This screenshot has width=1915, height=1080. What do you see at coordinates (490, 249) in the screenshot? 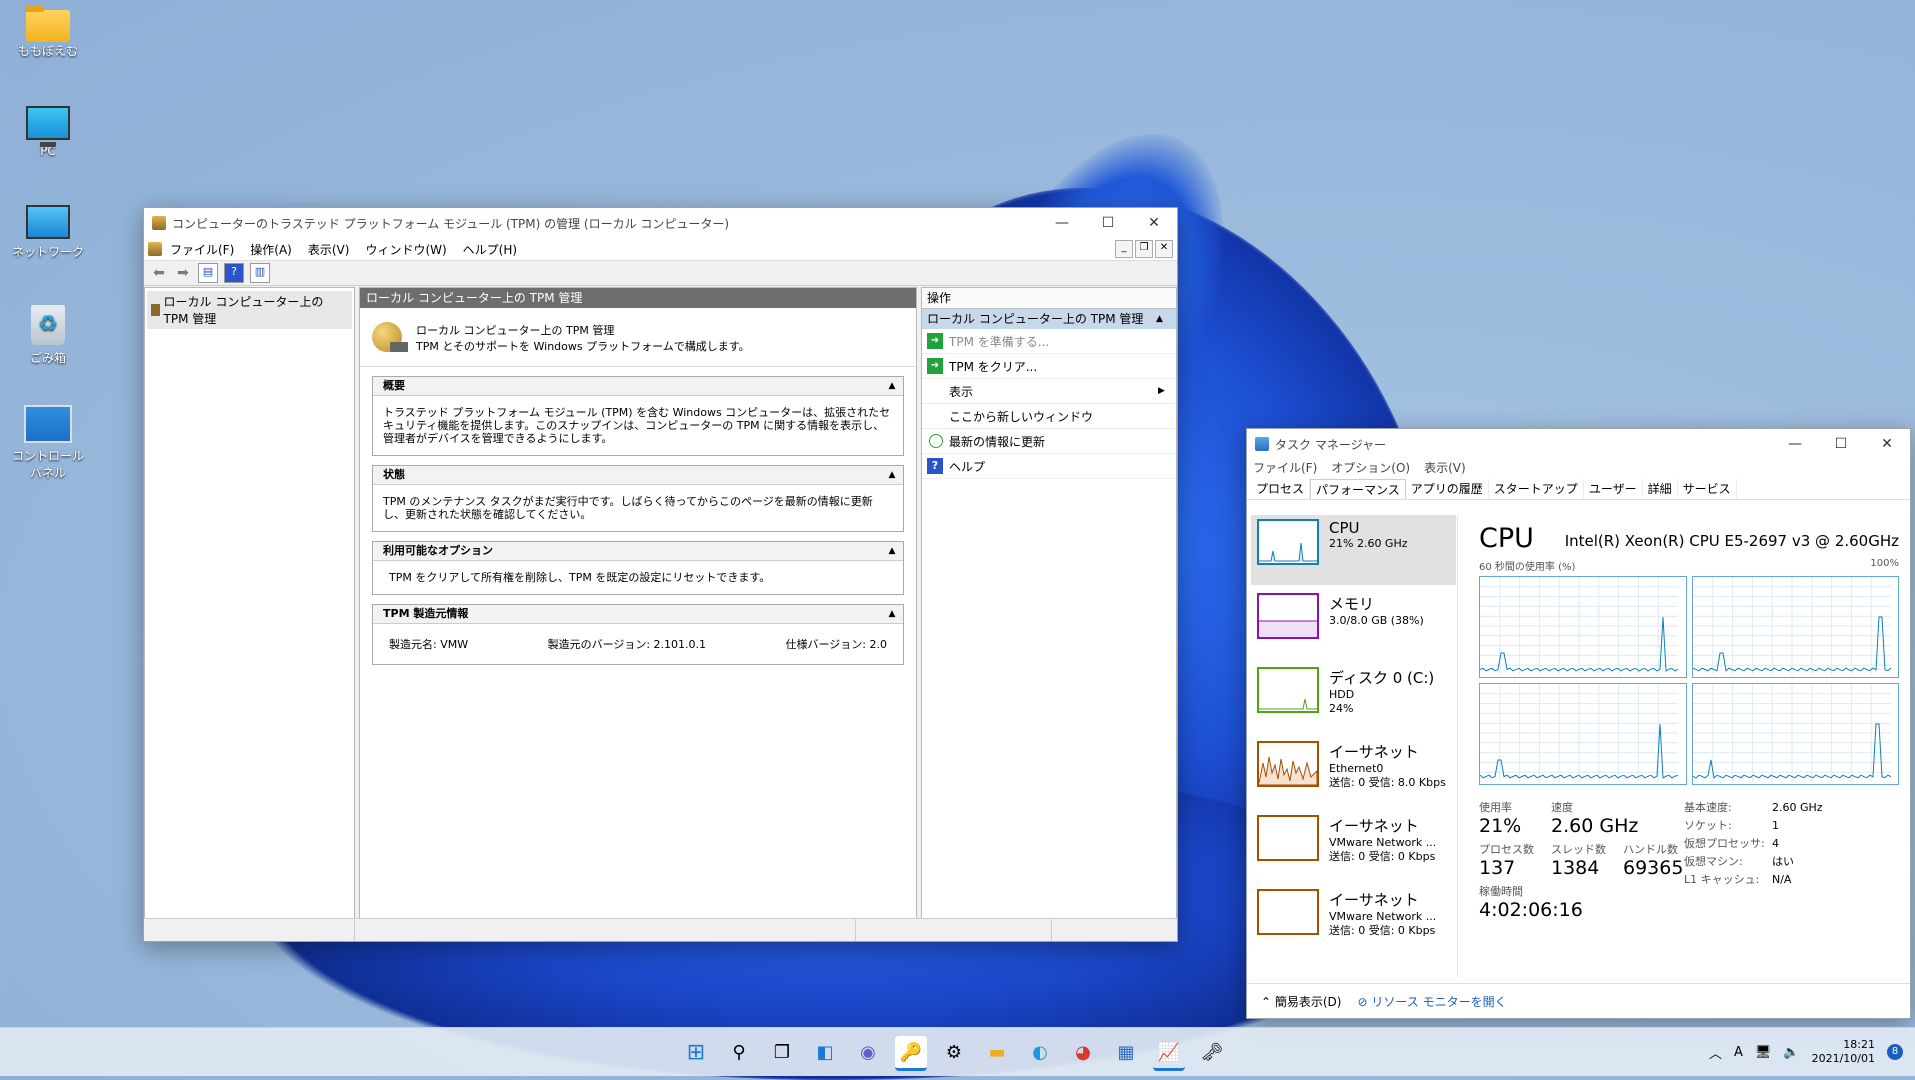
I see `menu-help: ヘルプ(H)` at bounding box center [490, 249].